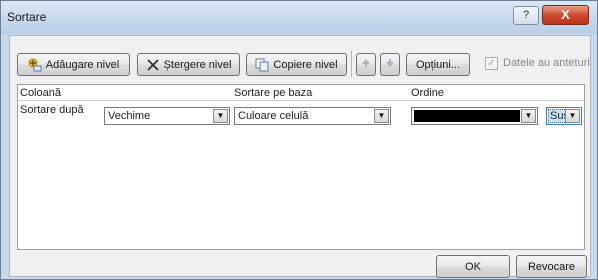 The image size is (598, 280). I want to click on move-down-button, so click(390, 64).